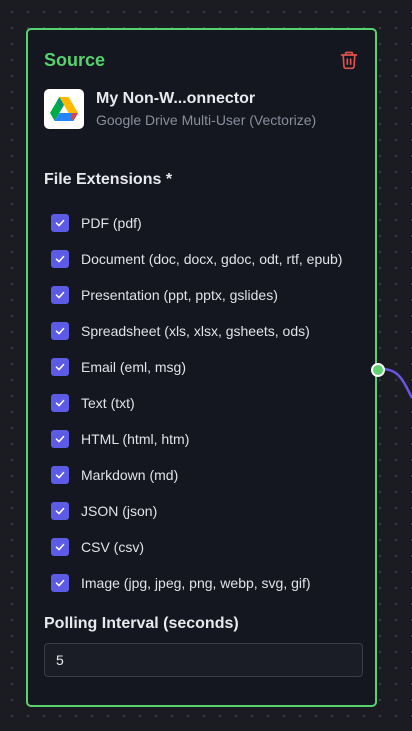  What do you see at coordinates (195, 331) in the screenshot?
I see `extension-label: Spreadsheet (xls, xlsx, gsheets, ods)` at bounding box center [195, 331].